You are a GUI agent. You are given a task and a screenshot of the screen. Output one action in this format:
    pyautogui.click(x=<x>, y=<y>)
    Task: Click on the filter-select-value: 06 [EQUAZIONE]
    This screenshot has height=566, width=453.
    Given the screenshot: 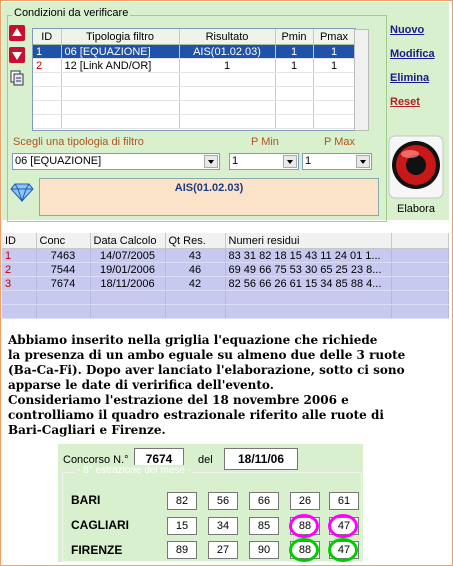 What is the action you would take?
    pyautogui.click(x=58, y=161)
    